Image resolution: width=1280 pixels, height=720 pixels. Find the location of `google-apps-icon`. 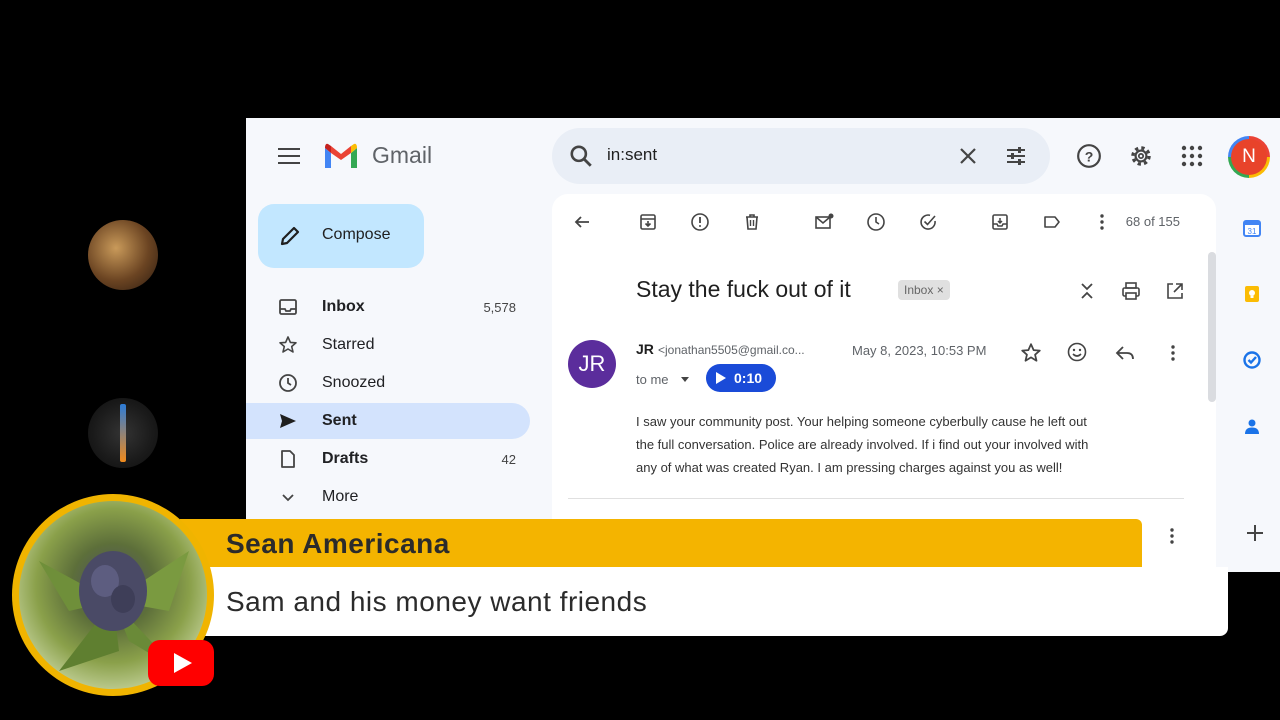

google-apps-icon is located at coordinates (1192, 156).